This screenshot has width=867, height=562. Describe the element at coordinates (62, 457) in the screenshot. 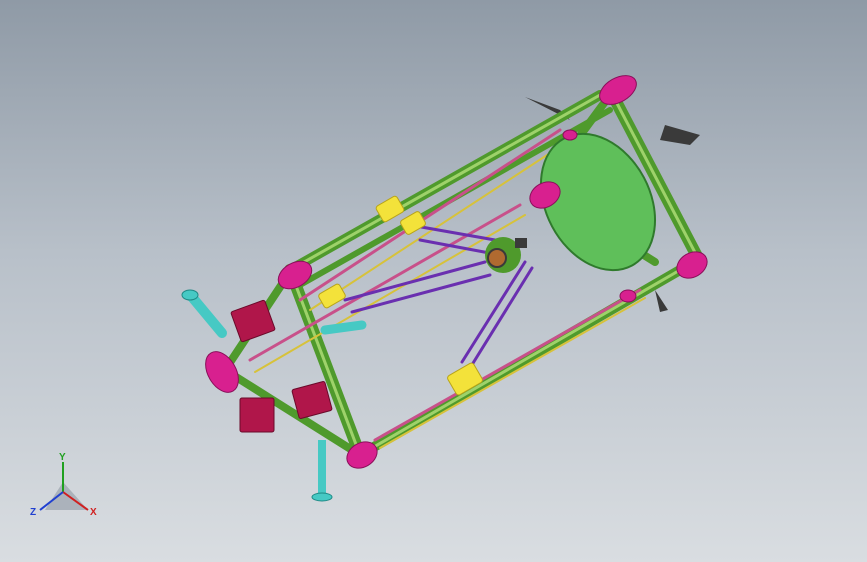

I see `y-axis-label: Y` at that location.